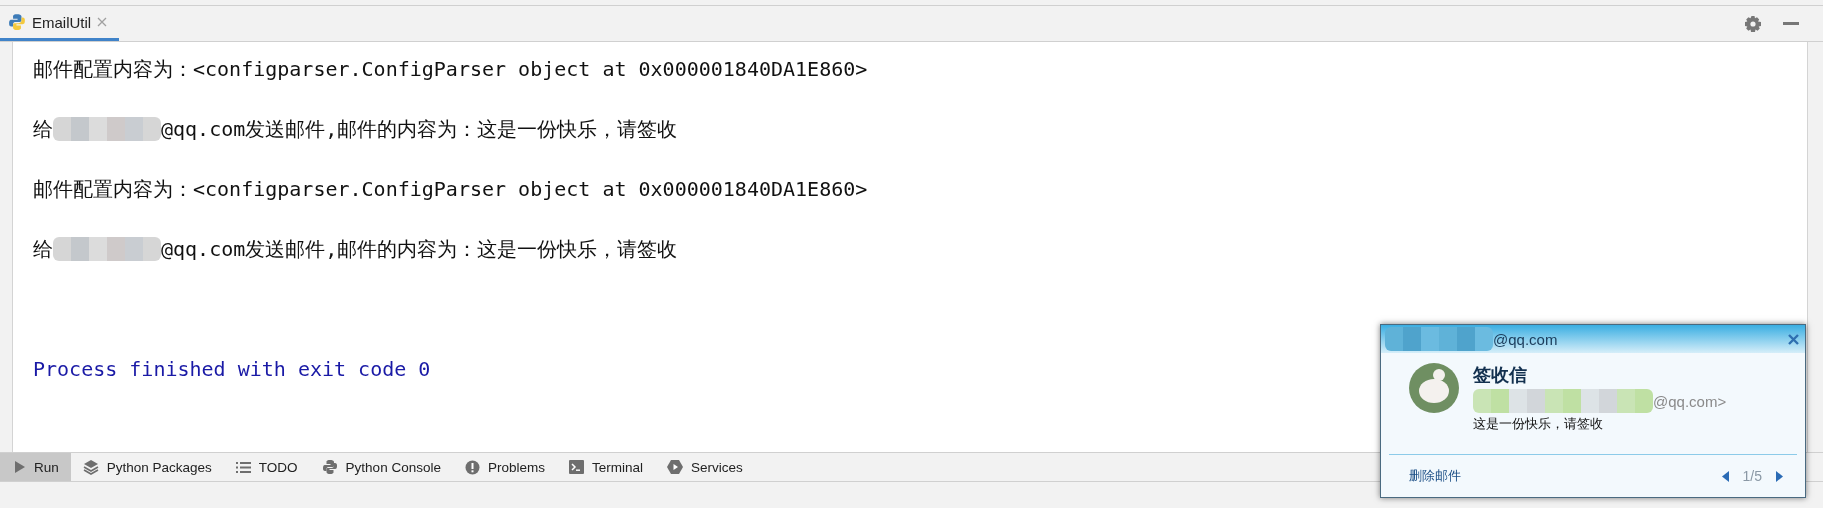 This screenshot has width=1823, height=508. I want to click on services-icon, so click(674, 467).